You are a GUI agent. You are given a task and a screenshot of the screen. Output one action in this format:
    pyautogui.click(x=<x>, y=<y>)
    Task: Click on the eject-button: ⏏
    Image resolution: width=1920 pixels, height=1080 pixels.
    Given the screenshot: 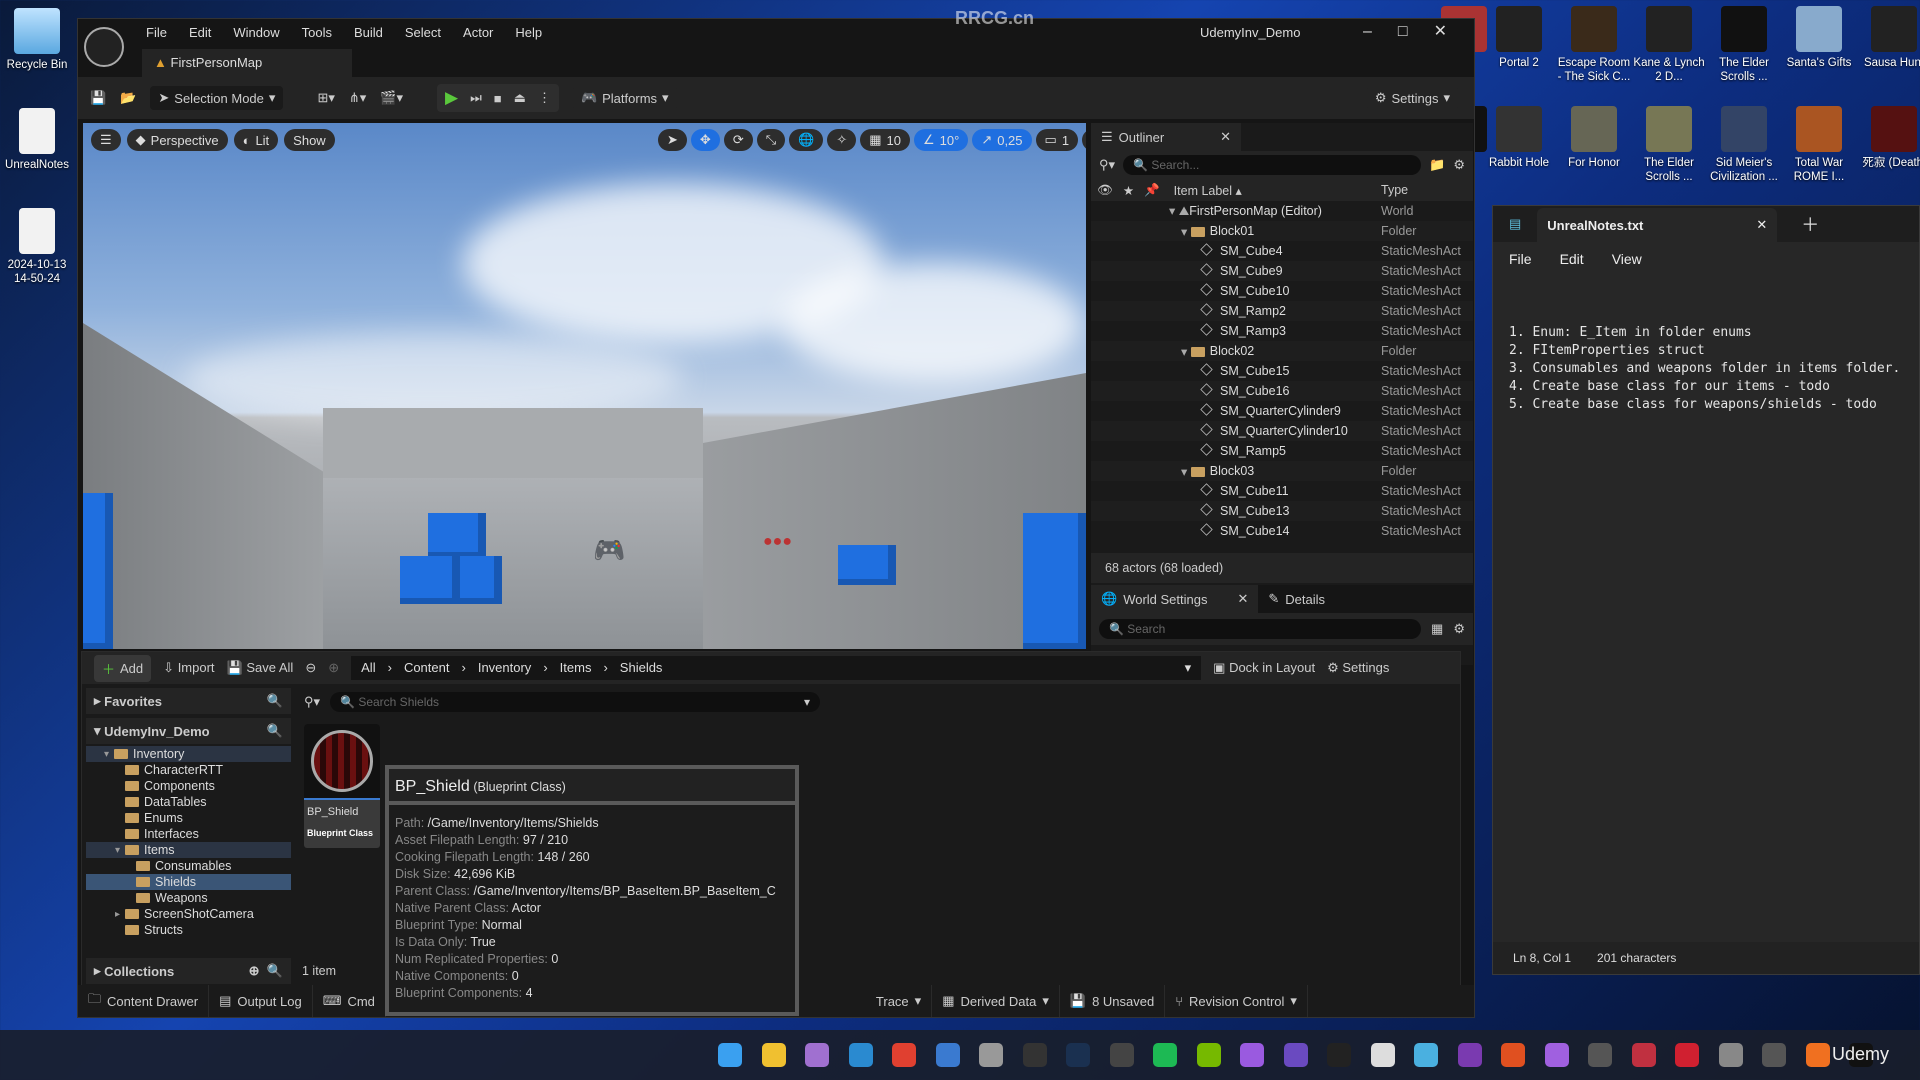 What is the action you would take?
    pyautogui.click(x=520, y=98)
    